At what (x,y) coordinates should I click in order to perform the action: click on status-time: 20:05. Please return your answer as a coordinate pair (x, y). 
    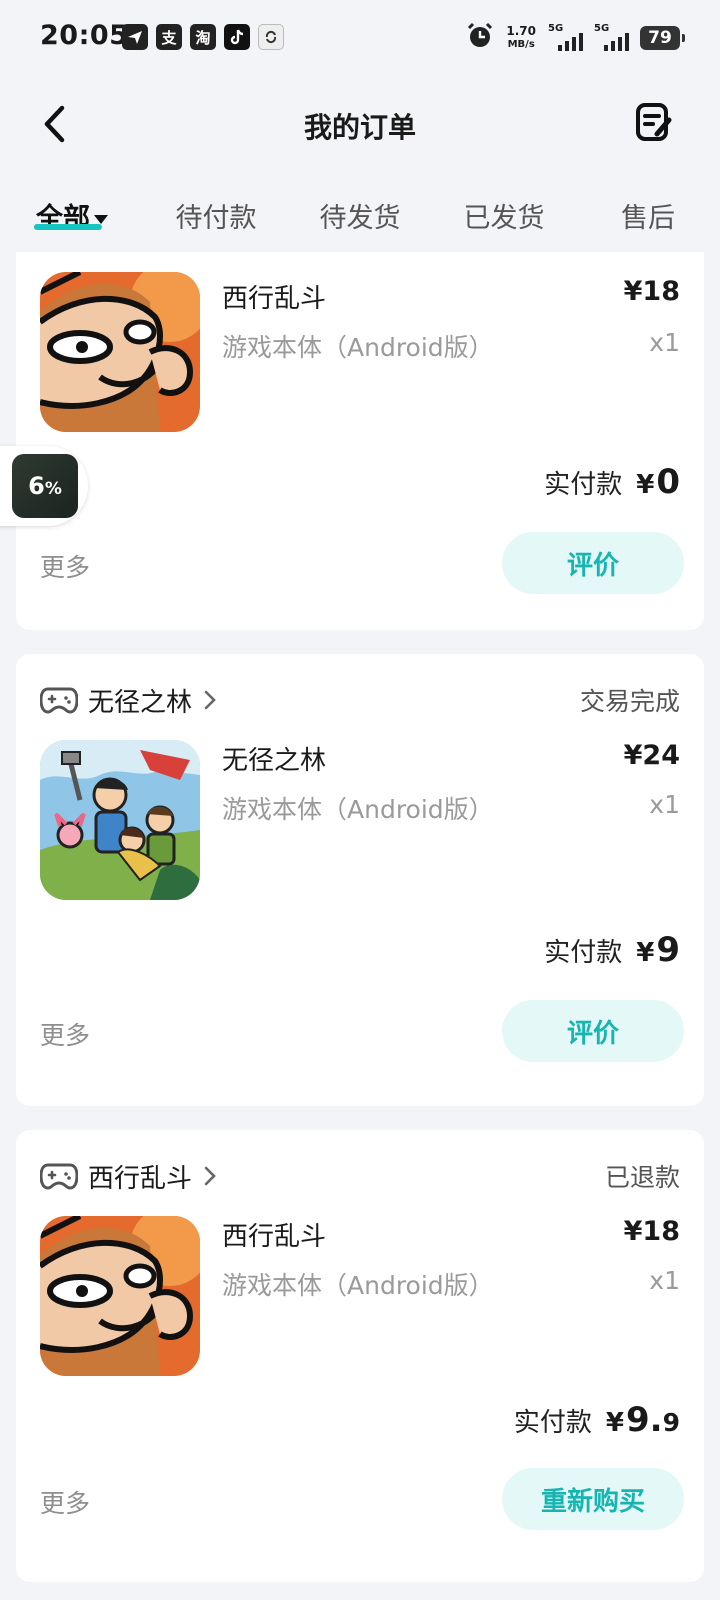
    Looking at the image, I should click on (84, 35).